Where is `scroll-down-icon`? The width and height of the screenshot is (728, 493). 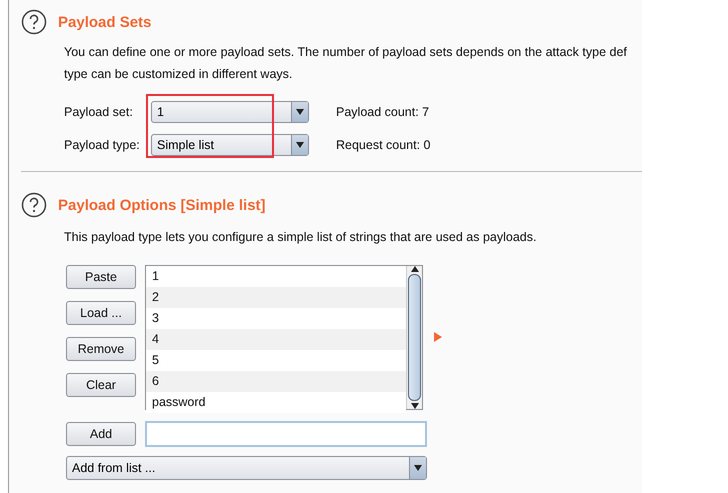
scroll-down-icon is located at coordinates (414, 406).